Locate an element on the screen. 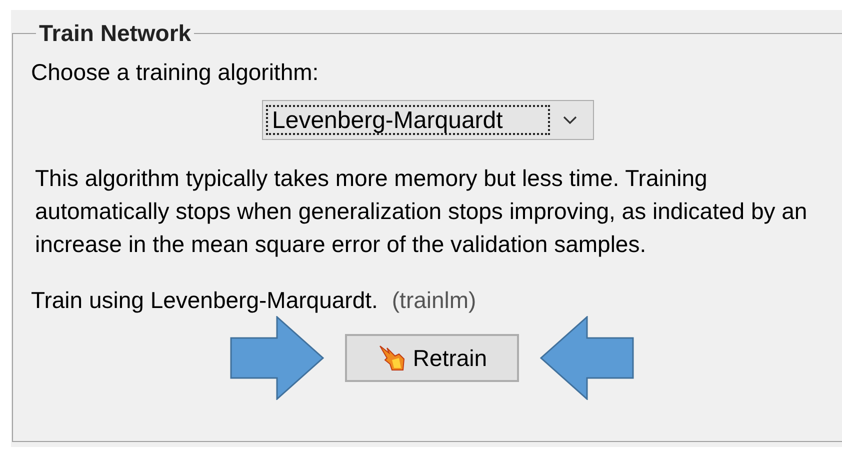  summary-label: Train using Levenberg-Marquardt. is located at coordinates (204, 300).